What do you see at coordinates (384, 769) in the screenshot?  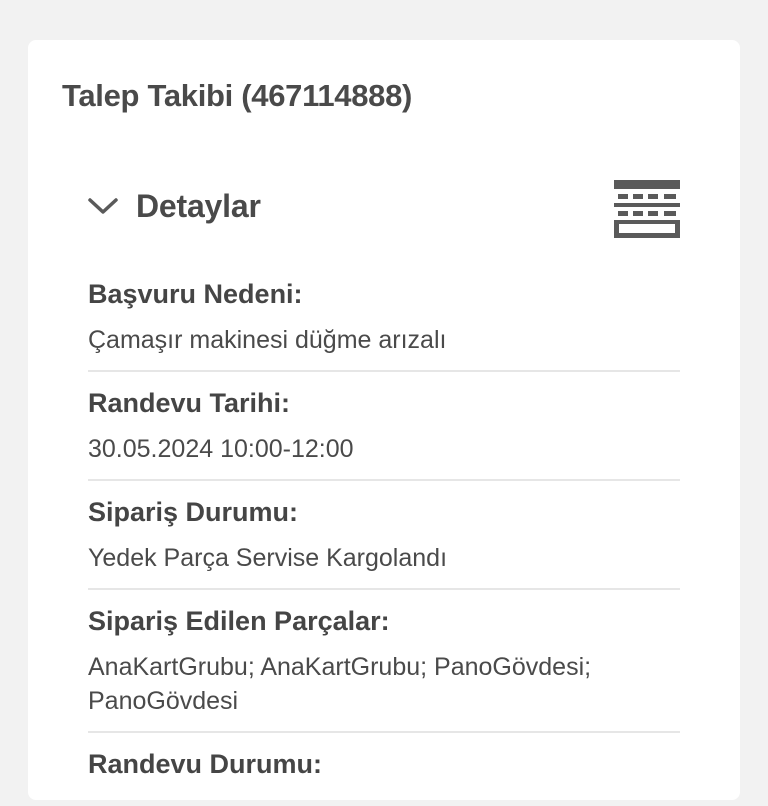 I see `detail-row-appointment-status: Randevu Durumu:` at bounding box center [384, 769].